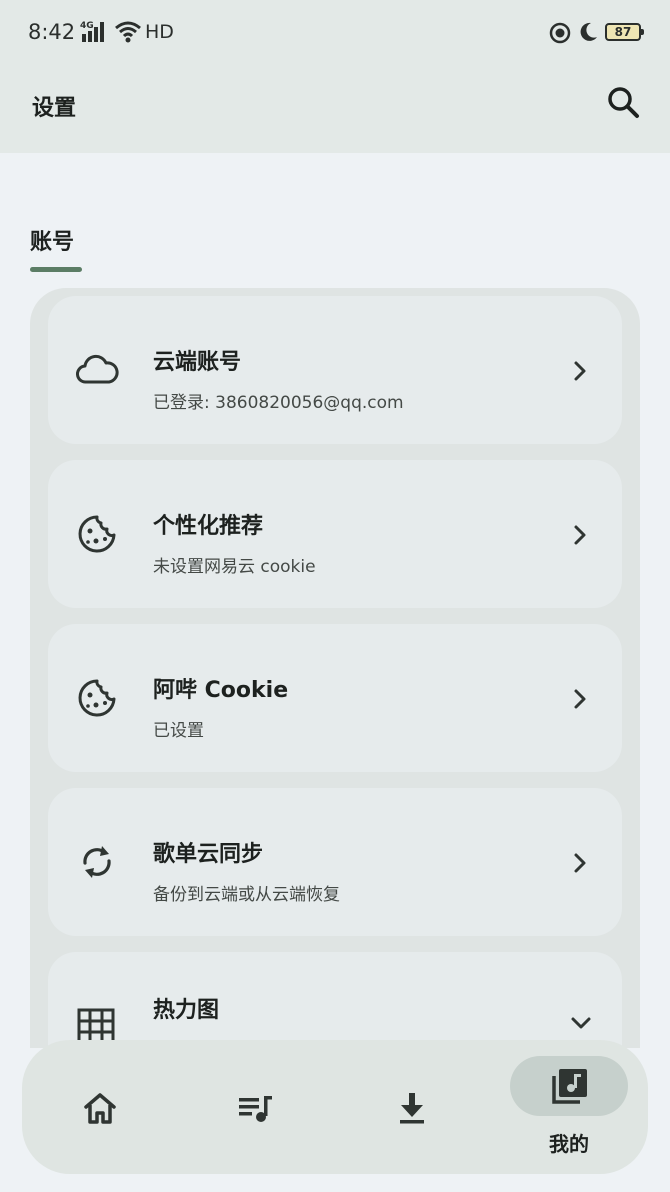 Image resolution: width=670 pixels, height=1192 pixels. I want to click on chevron-down-icon, so click(581, 1023).